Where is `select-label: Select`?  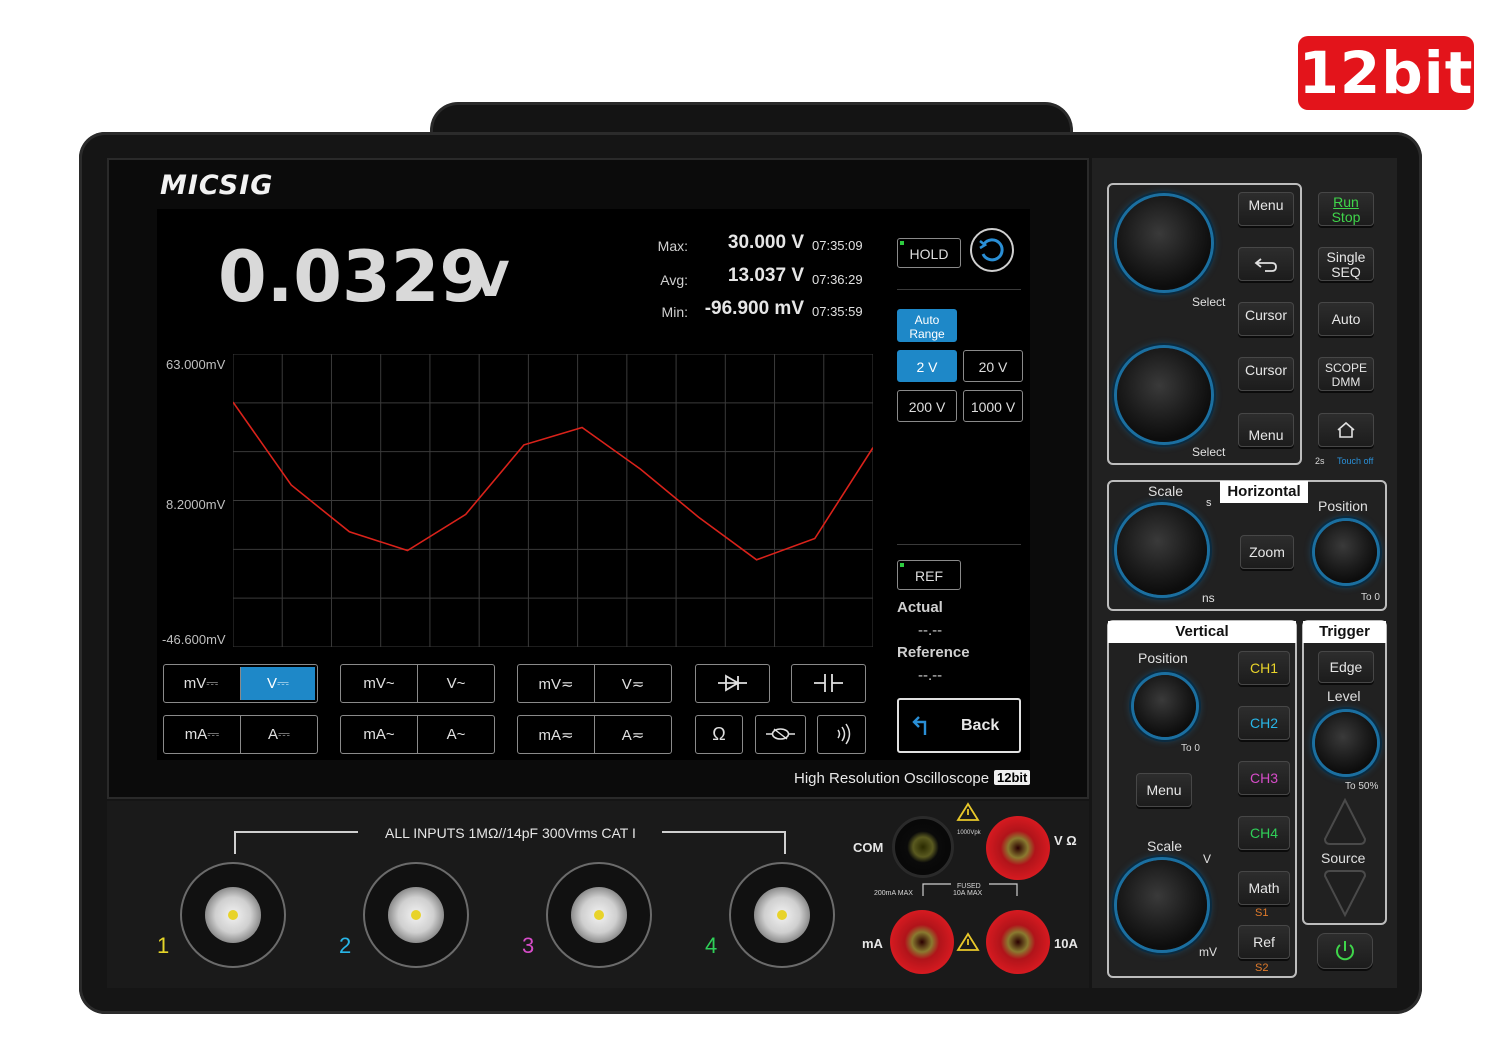 select-label: Select is located at coordinates (1209, 302).